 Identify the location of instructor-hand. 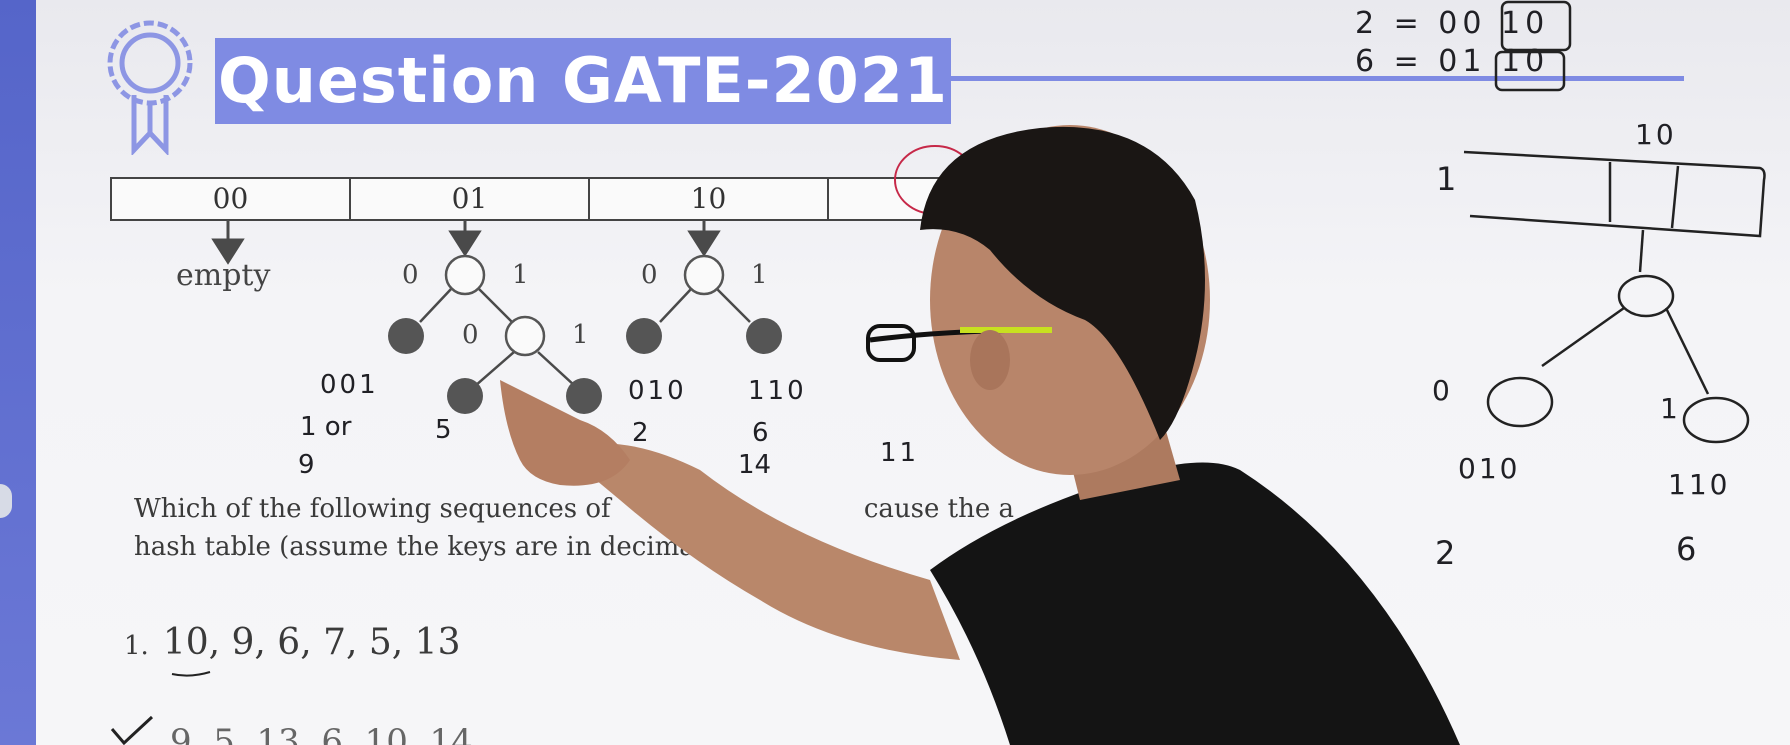
(565, 433).